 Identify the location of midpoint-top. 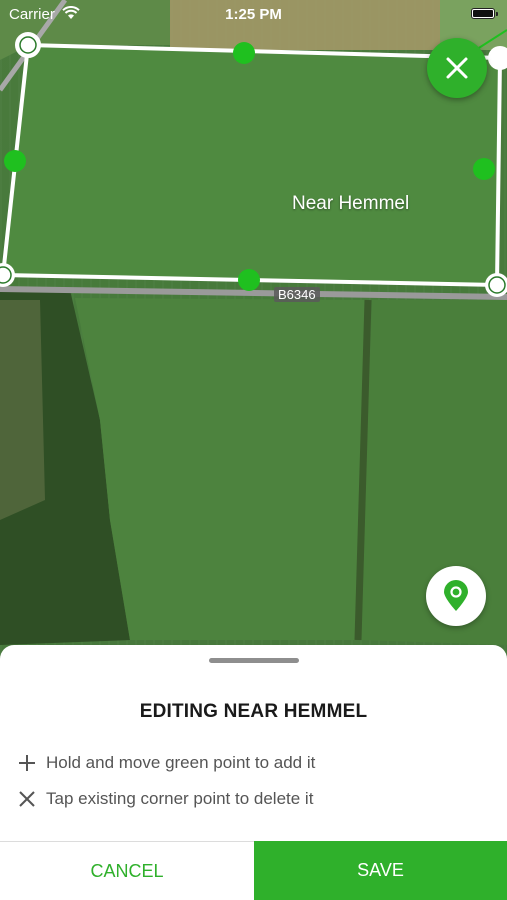
(244, 53).